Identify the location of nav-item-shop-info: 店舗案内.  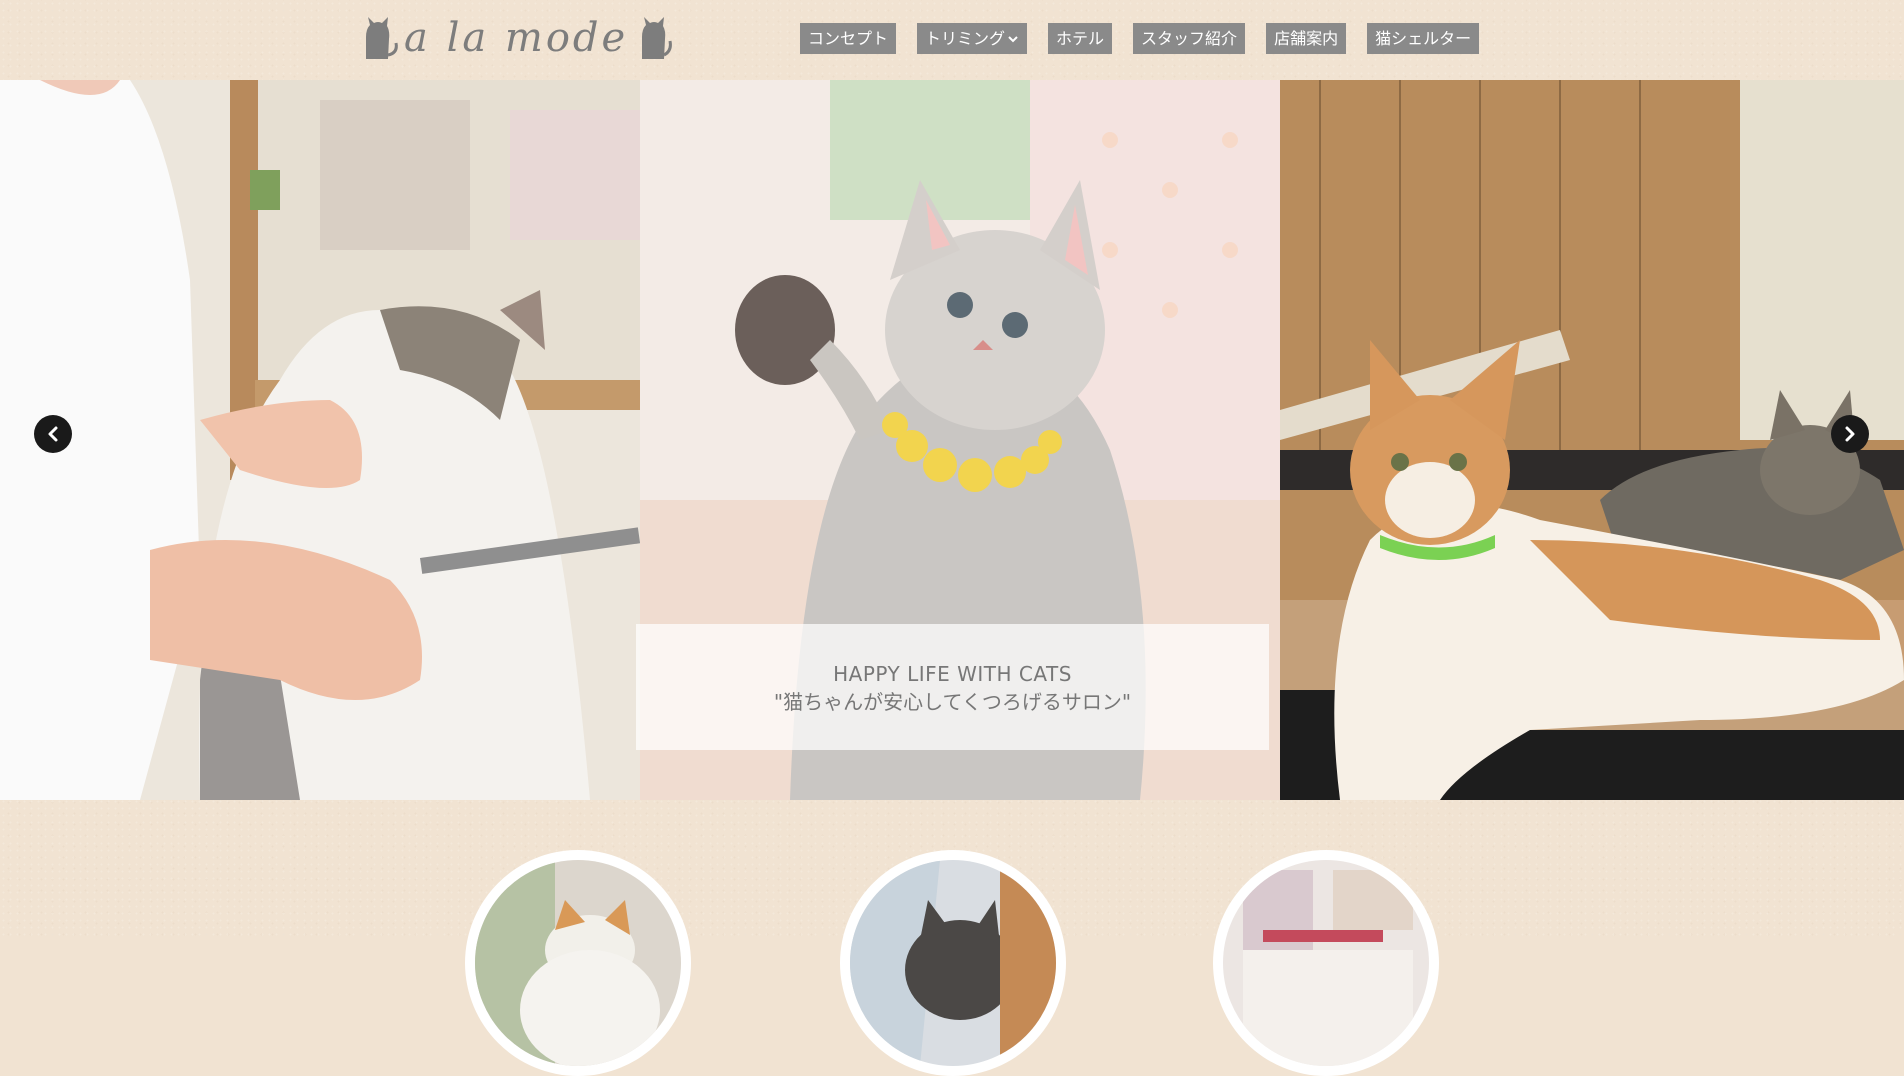
(1306, 38).